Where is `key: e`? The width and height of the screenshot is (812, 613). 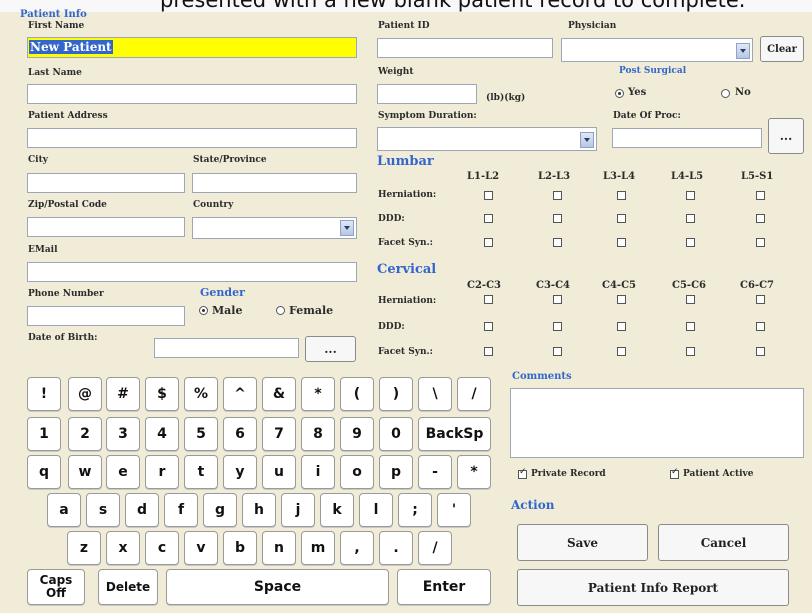
key: e is located at coordinates (123, 472).